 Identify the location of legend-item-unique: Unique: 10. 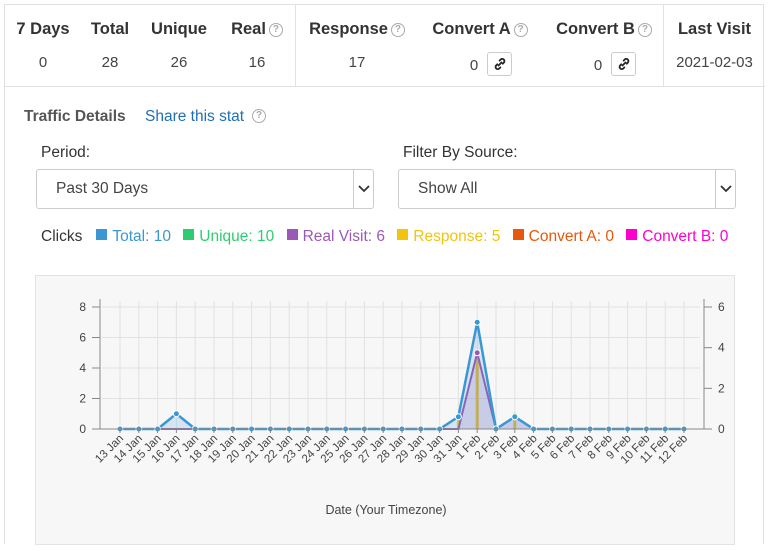
(228, 236).